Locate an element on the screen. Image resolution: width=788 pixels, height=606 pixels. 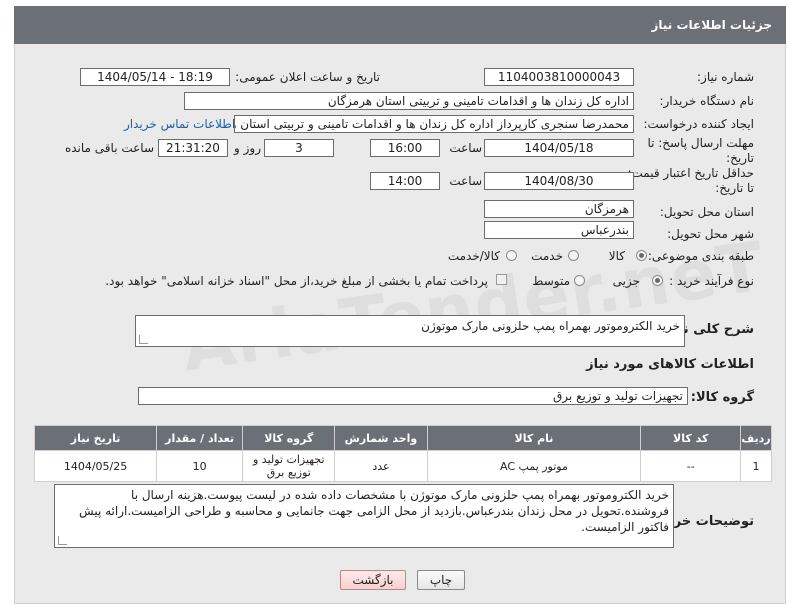
delivery-province-label: استان محل تحویل: is located at coordinates (706, 212).